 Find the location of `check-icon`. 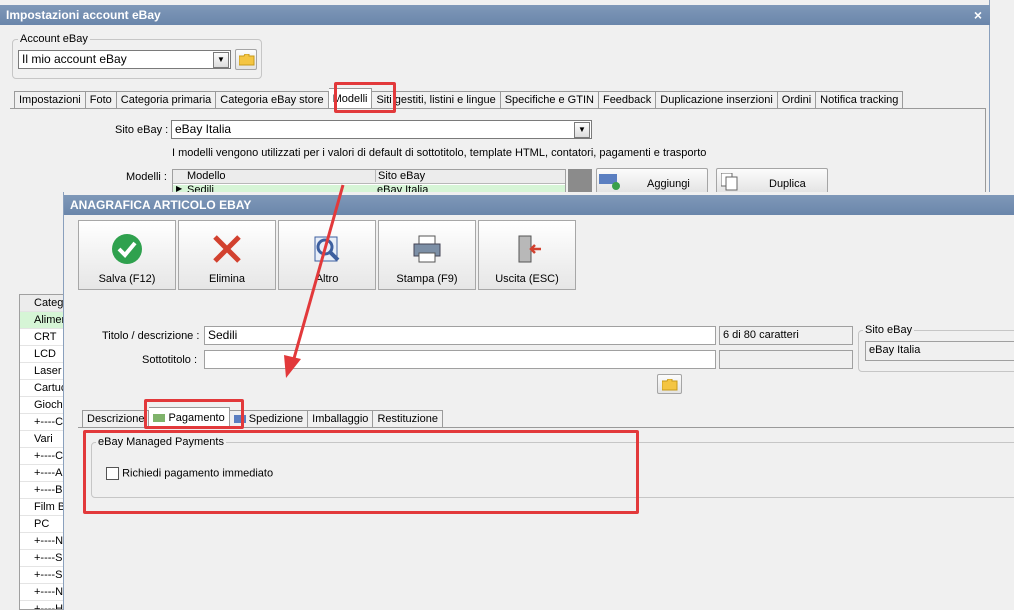

check-icon is located at coordinates (127, 249).